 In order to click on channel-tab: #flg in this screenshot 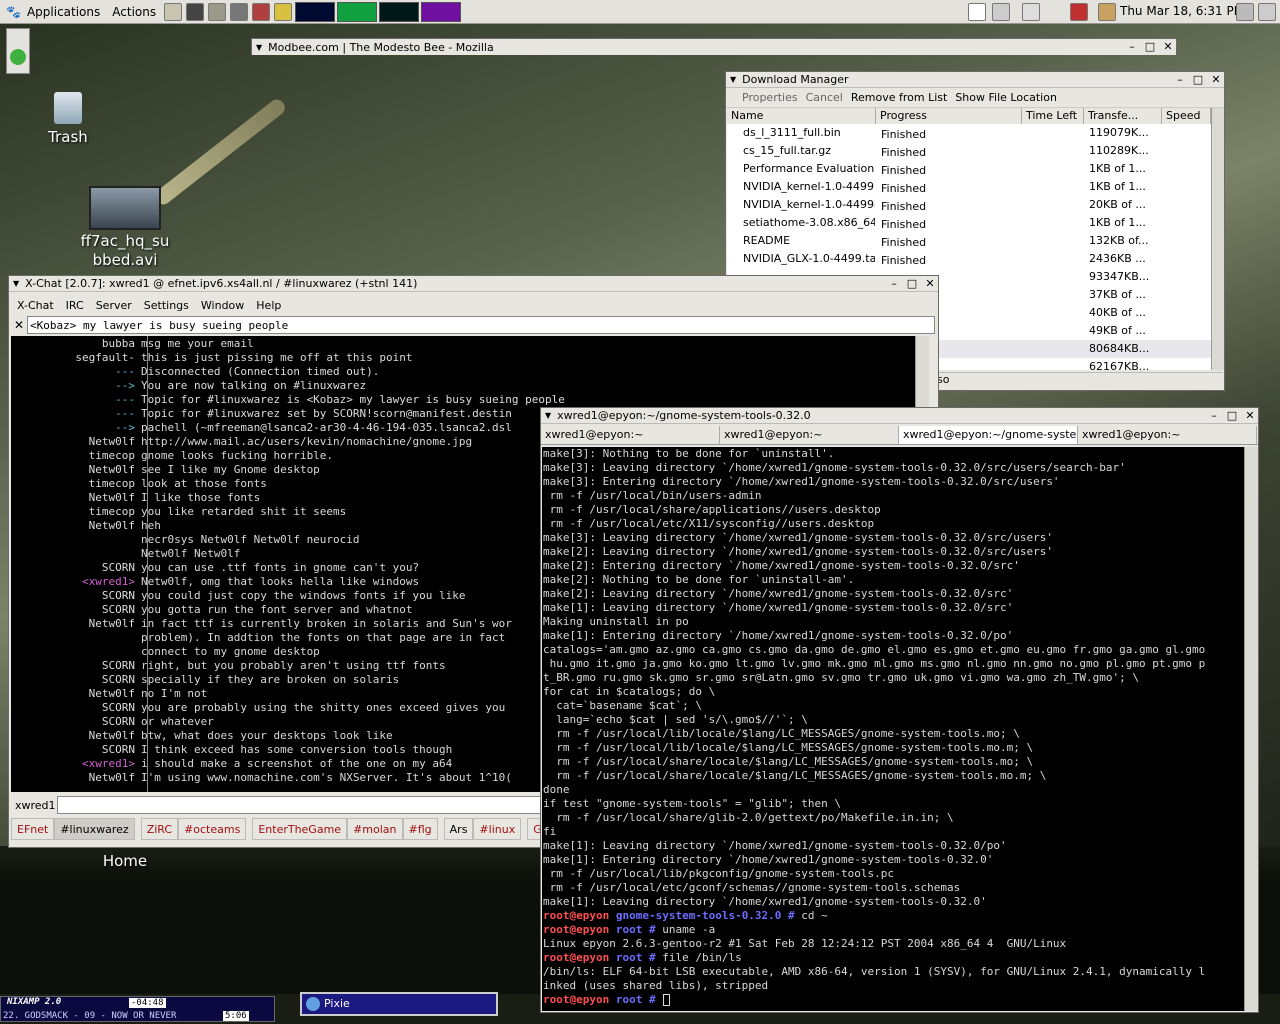, I will do `click(420, 829)`.